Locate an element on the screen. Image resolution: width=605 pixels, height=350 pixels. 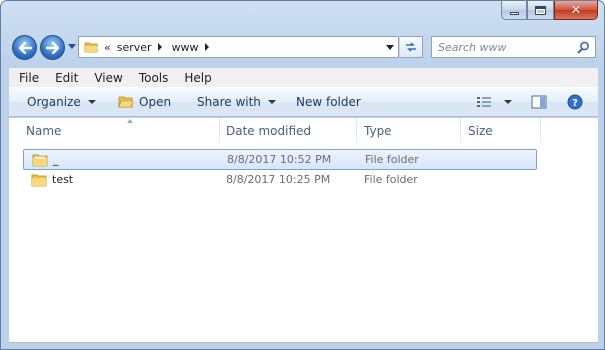
breadcrumb-server: server is located at coordinates (134, 47).